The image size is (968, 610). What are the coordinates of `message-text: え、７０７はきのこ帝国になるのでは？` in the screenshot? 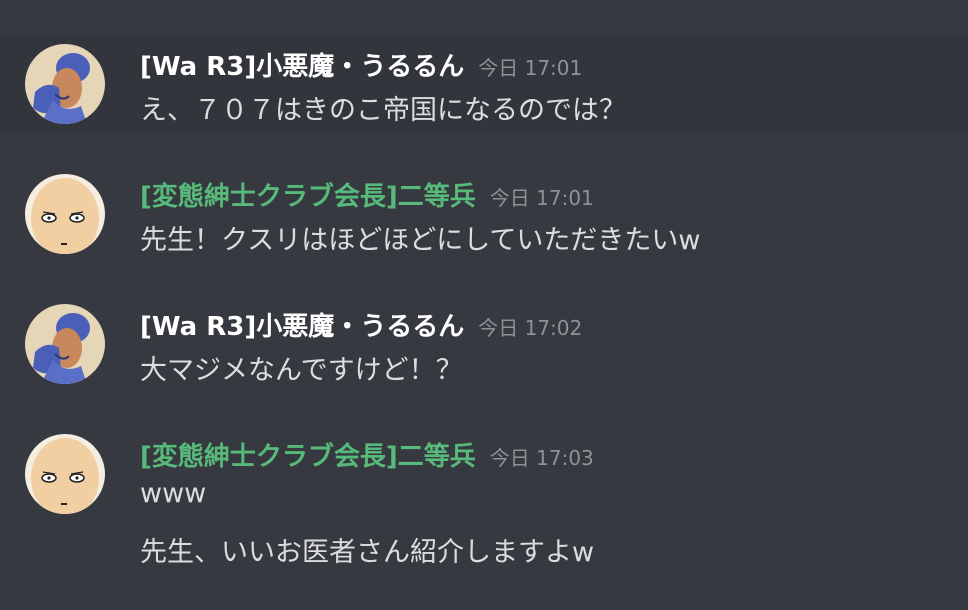 It's located at (383, 110).